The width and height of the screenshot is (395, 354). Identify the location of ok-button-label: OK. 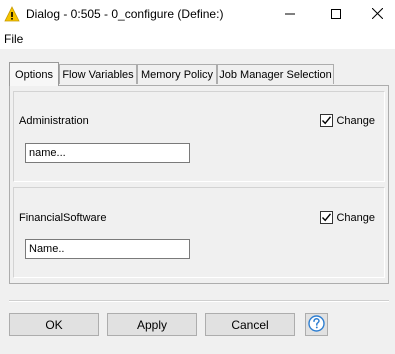
(54, 324).